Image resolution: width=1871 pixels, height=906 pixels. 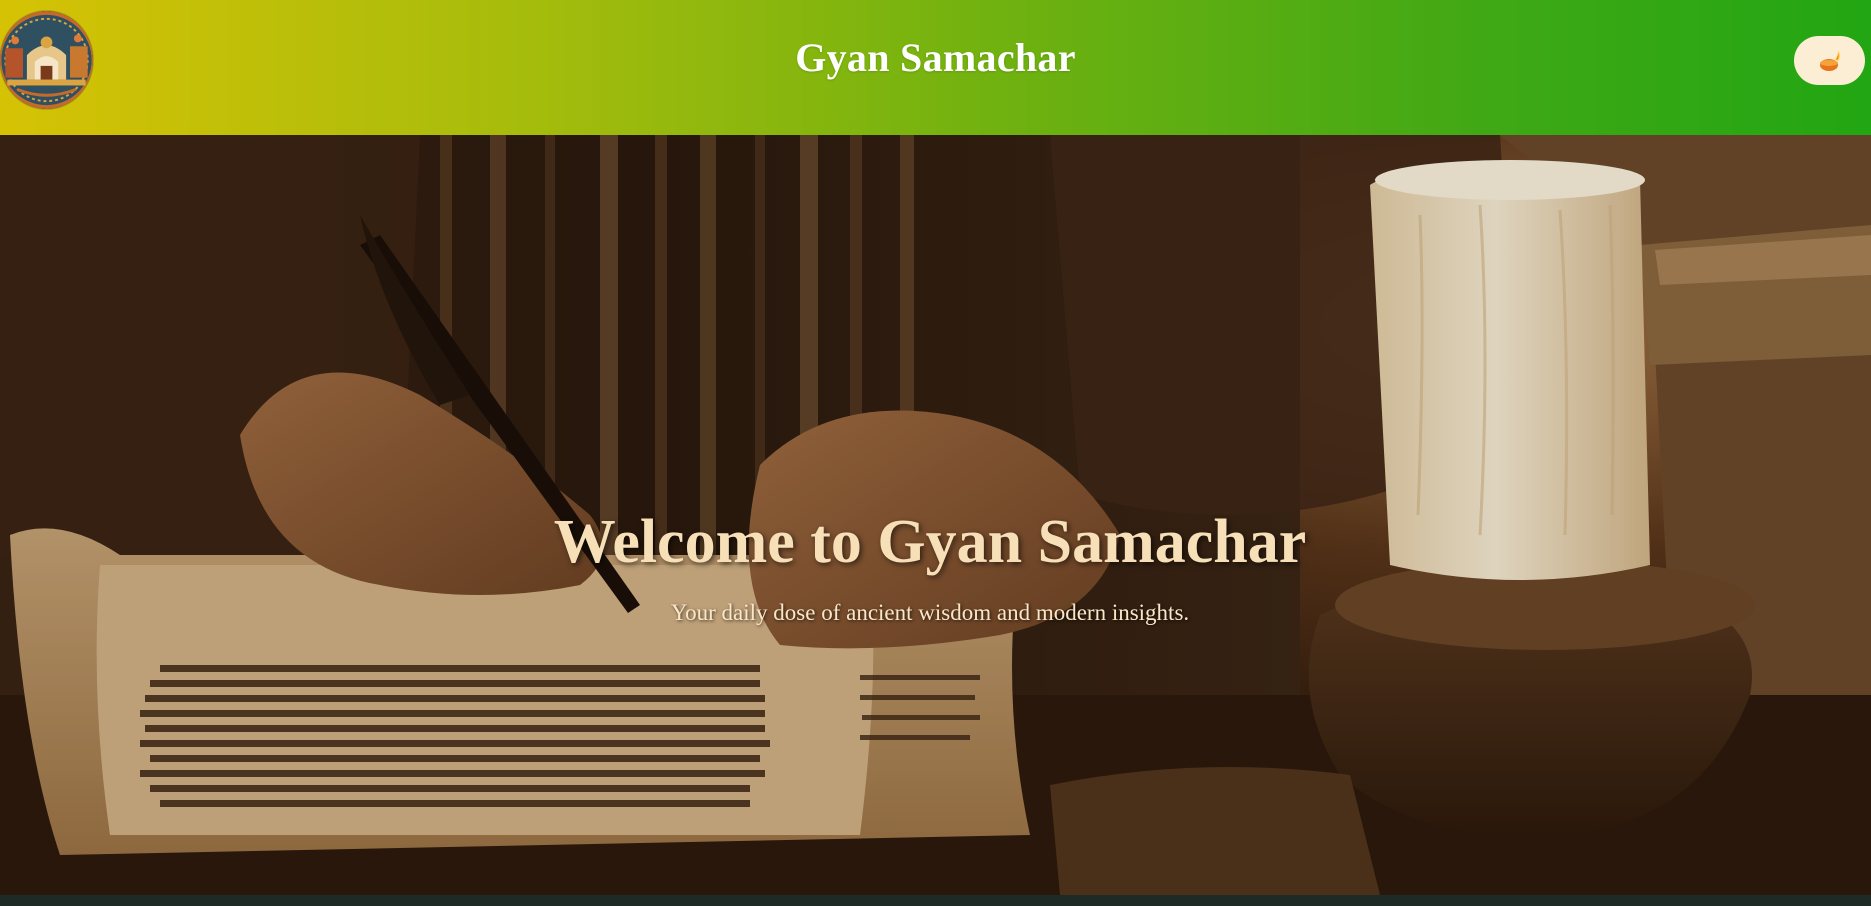 I want to click on site-header: Gyan Samachar, so click(x=935, y=67).